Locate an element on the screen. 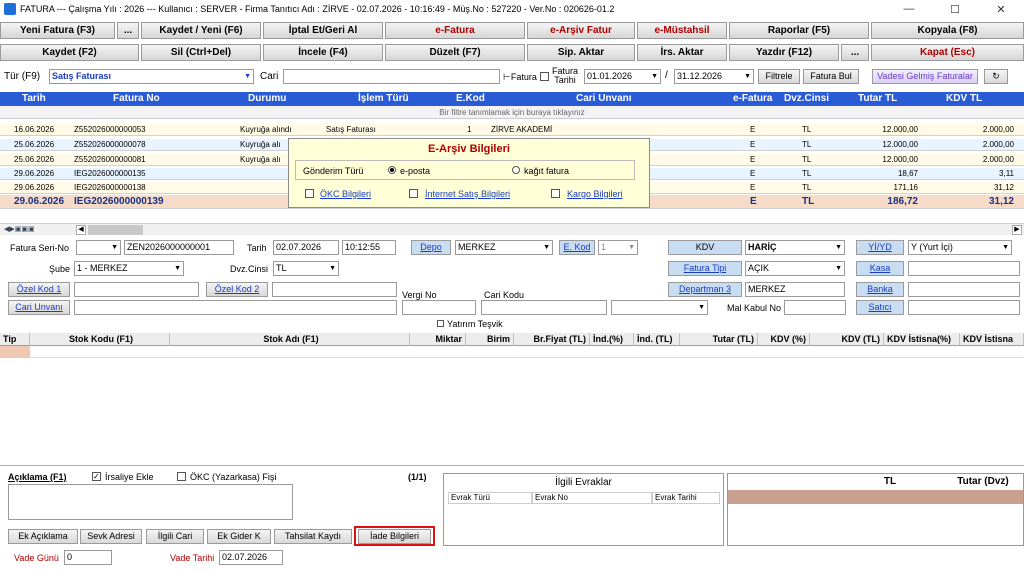  col-currency: Dvz.Cinsi is located at coordinates (806, 98).